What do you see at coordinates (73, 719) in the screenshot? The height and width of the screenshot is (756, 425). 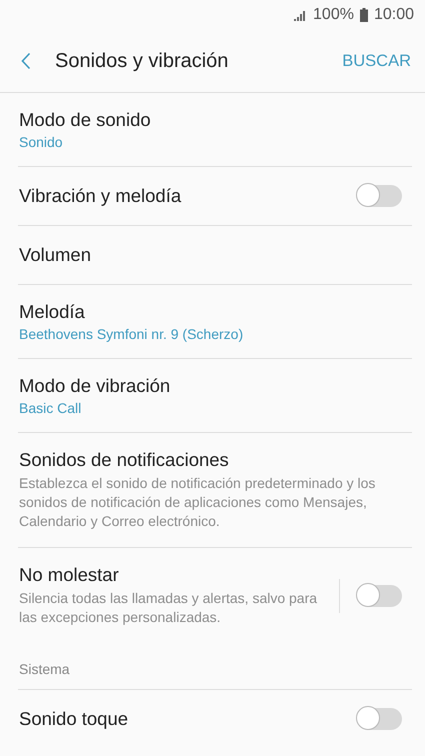 I see `setting-title: Sonido toque` at bounding box center [73, 719].